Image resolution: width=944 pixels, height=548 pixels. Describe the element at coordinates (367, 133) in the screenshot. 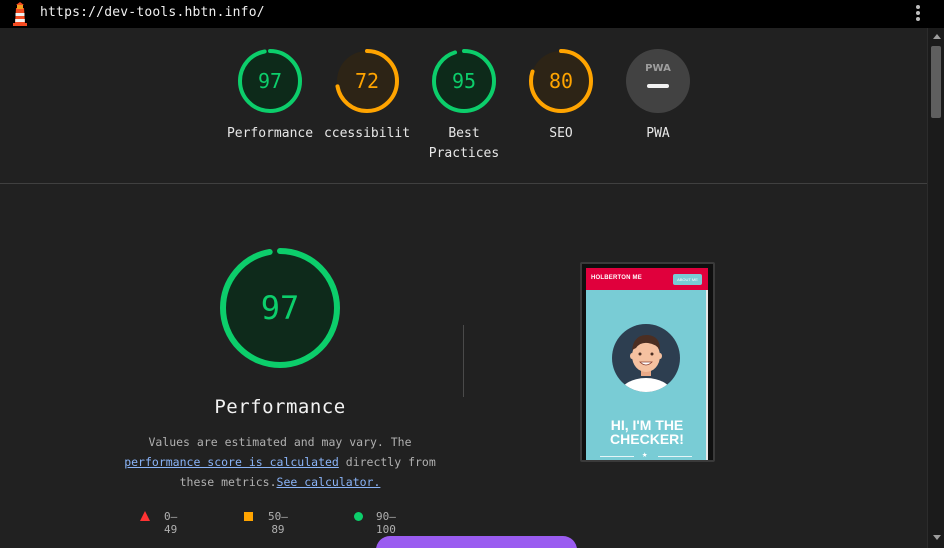

I see `gauge-label: ccessibilit` at that location.